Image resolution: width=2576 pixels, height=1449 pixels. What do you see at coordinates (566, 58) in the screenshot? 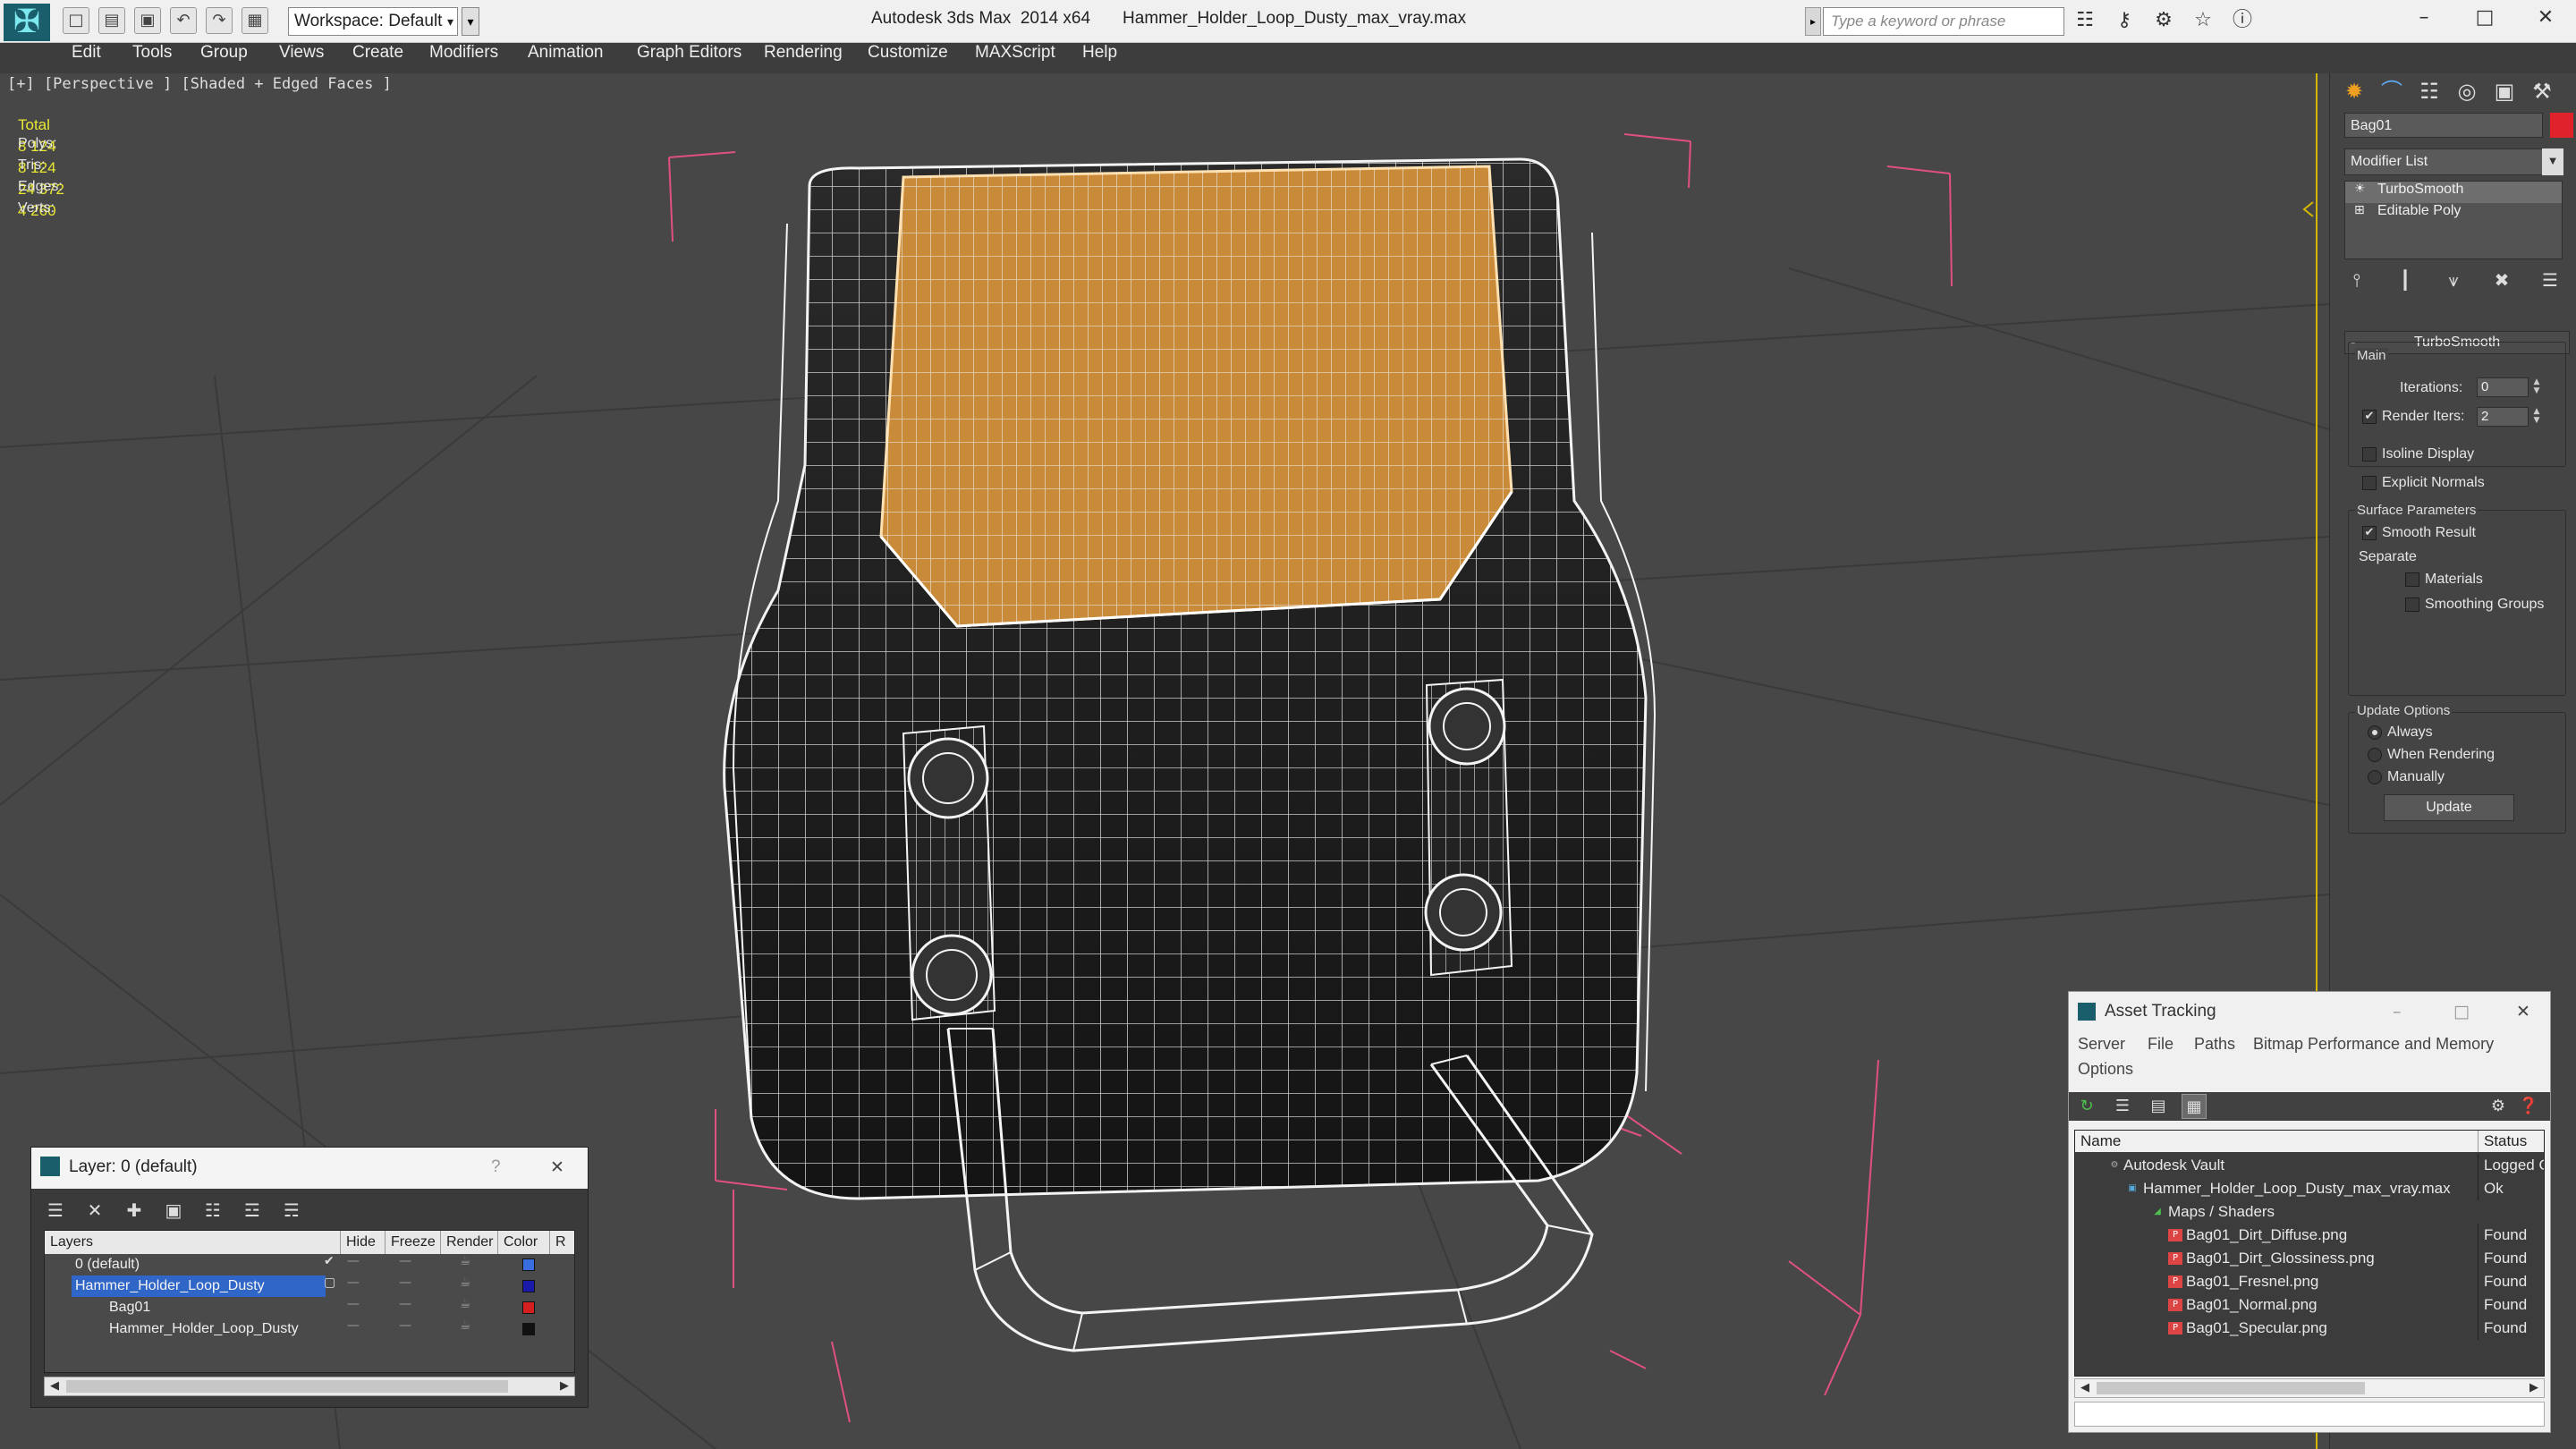
I see `menu-animation: Animation` at bounding box center [566, 58].